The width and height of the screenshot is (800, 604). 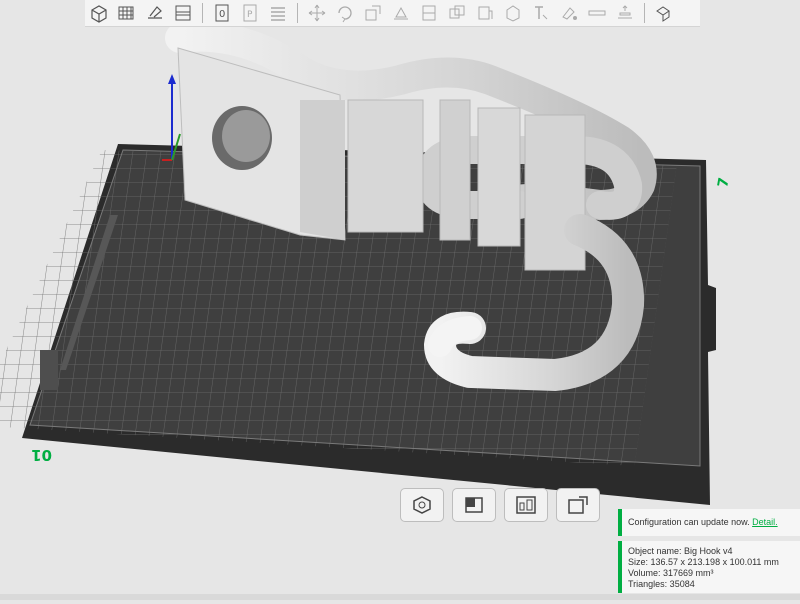 I want to click on main-toolbar: 0 P, so click(x=392, y=13).